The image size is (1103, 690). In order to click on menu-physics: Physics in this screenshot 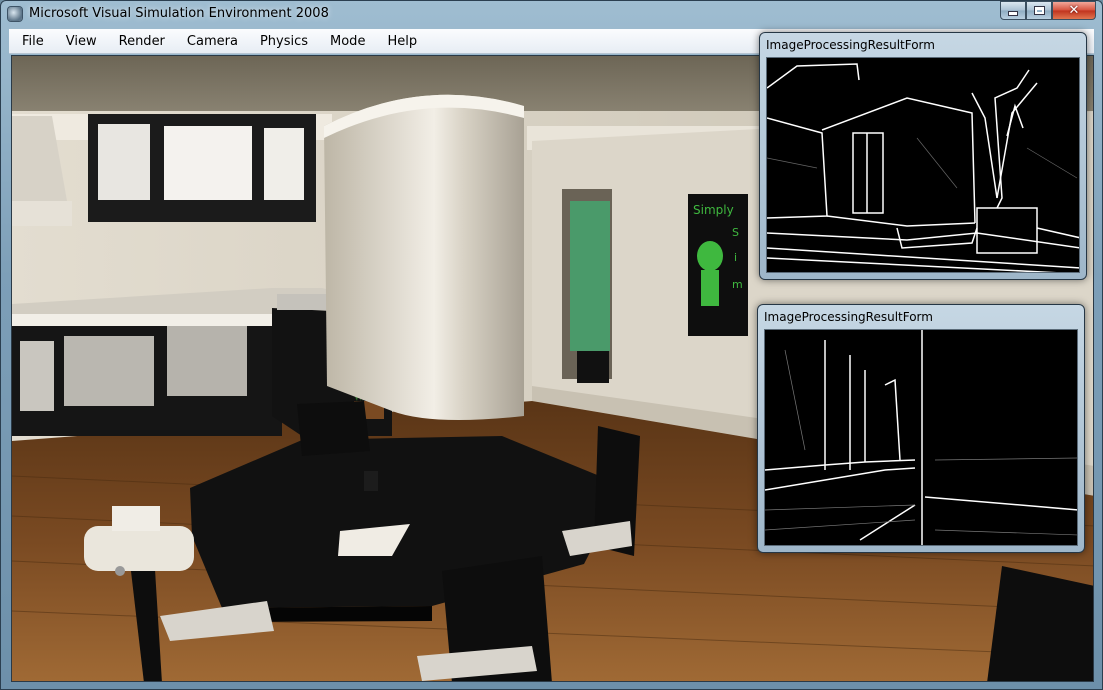, I will do `click(282, 41)`.